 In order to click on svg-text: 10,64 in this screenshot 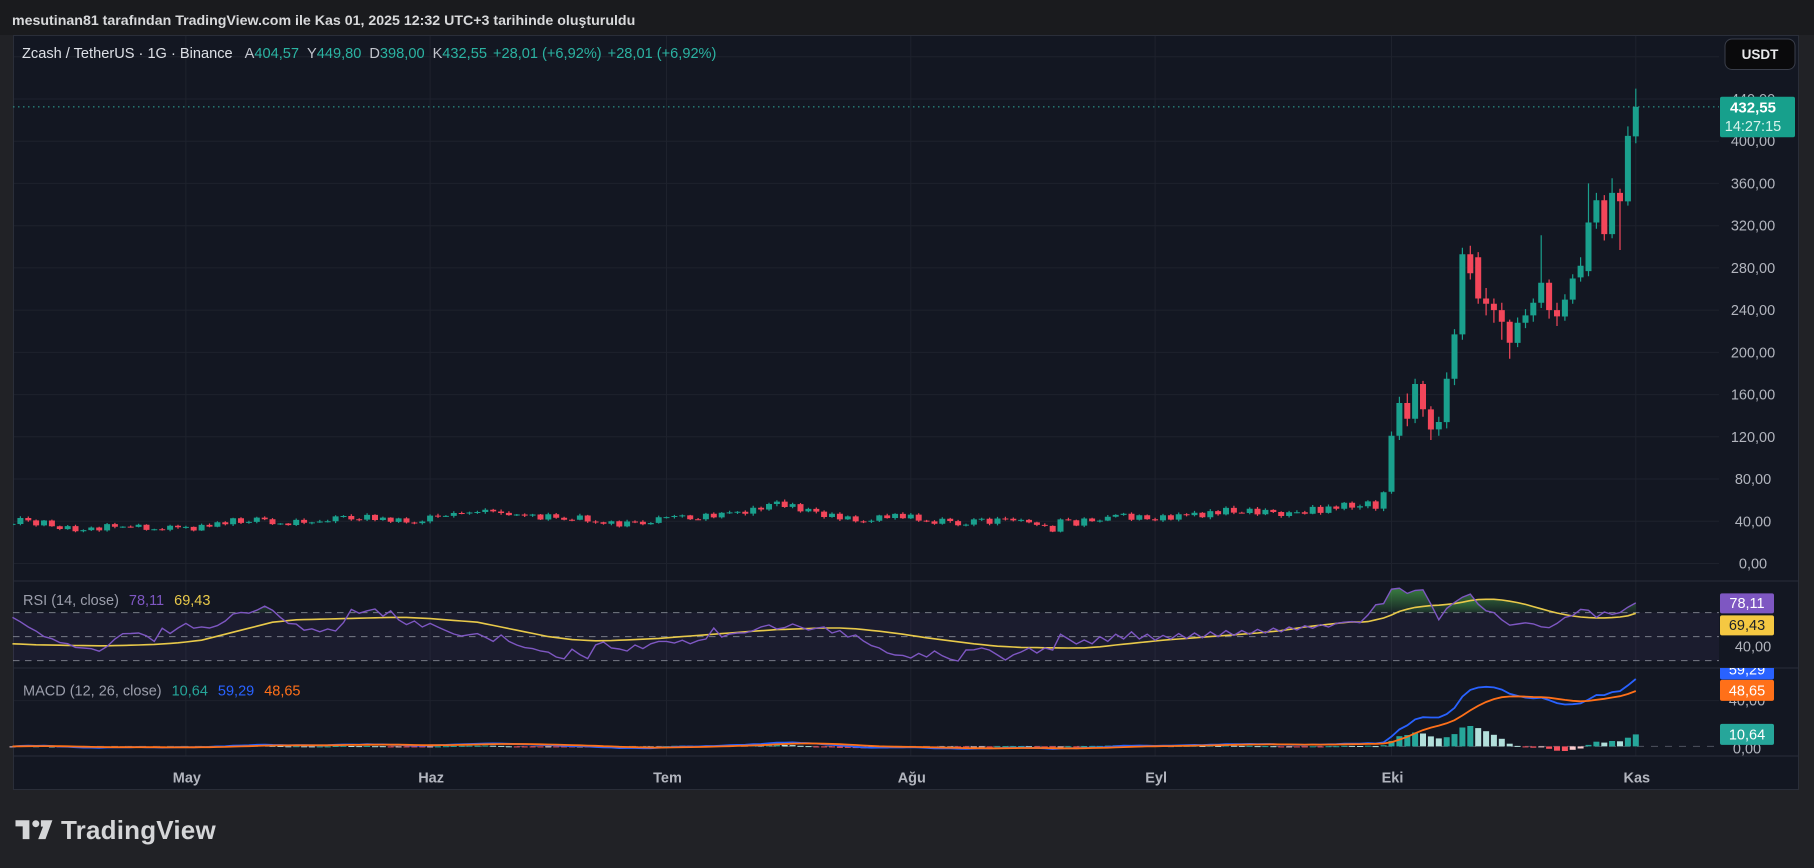, I will do `click(1747, 735)`.